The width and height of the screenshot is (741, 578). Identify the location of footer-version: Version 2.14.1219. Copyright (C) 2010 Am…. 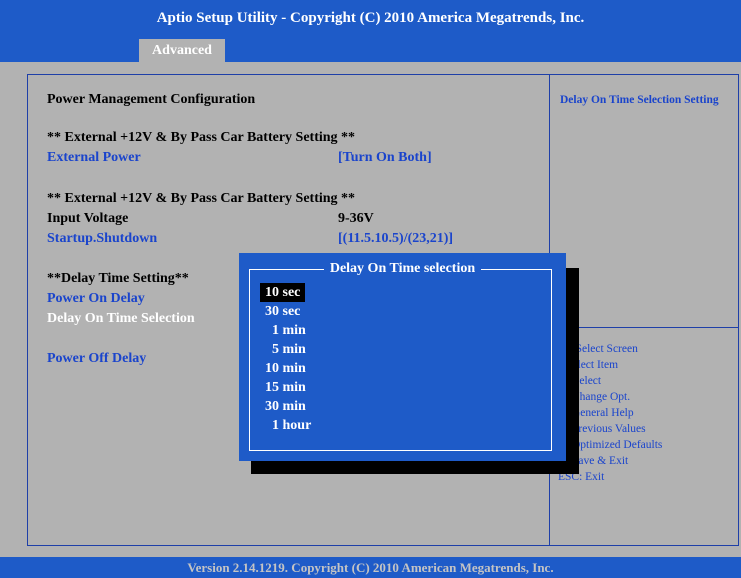
(370, 567).